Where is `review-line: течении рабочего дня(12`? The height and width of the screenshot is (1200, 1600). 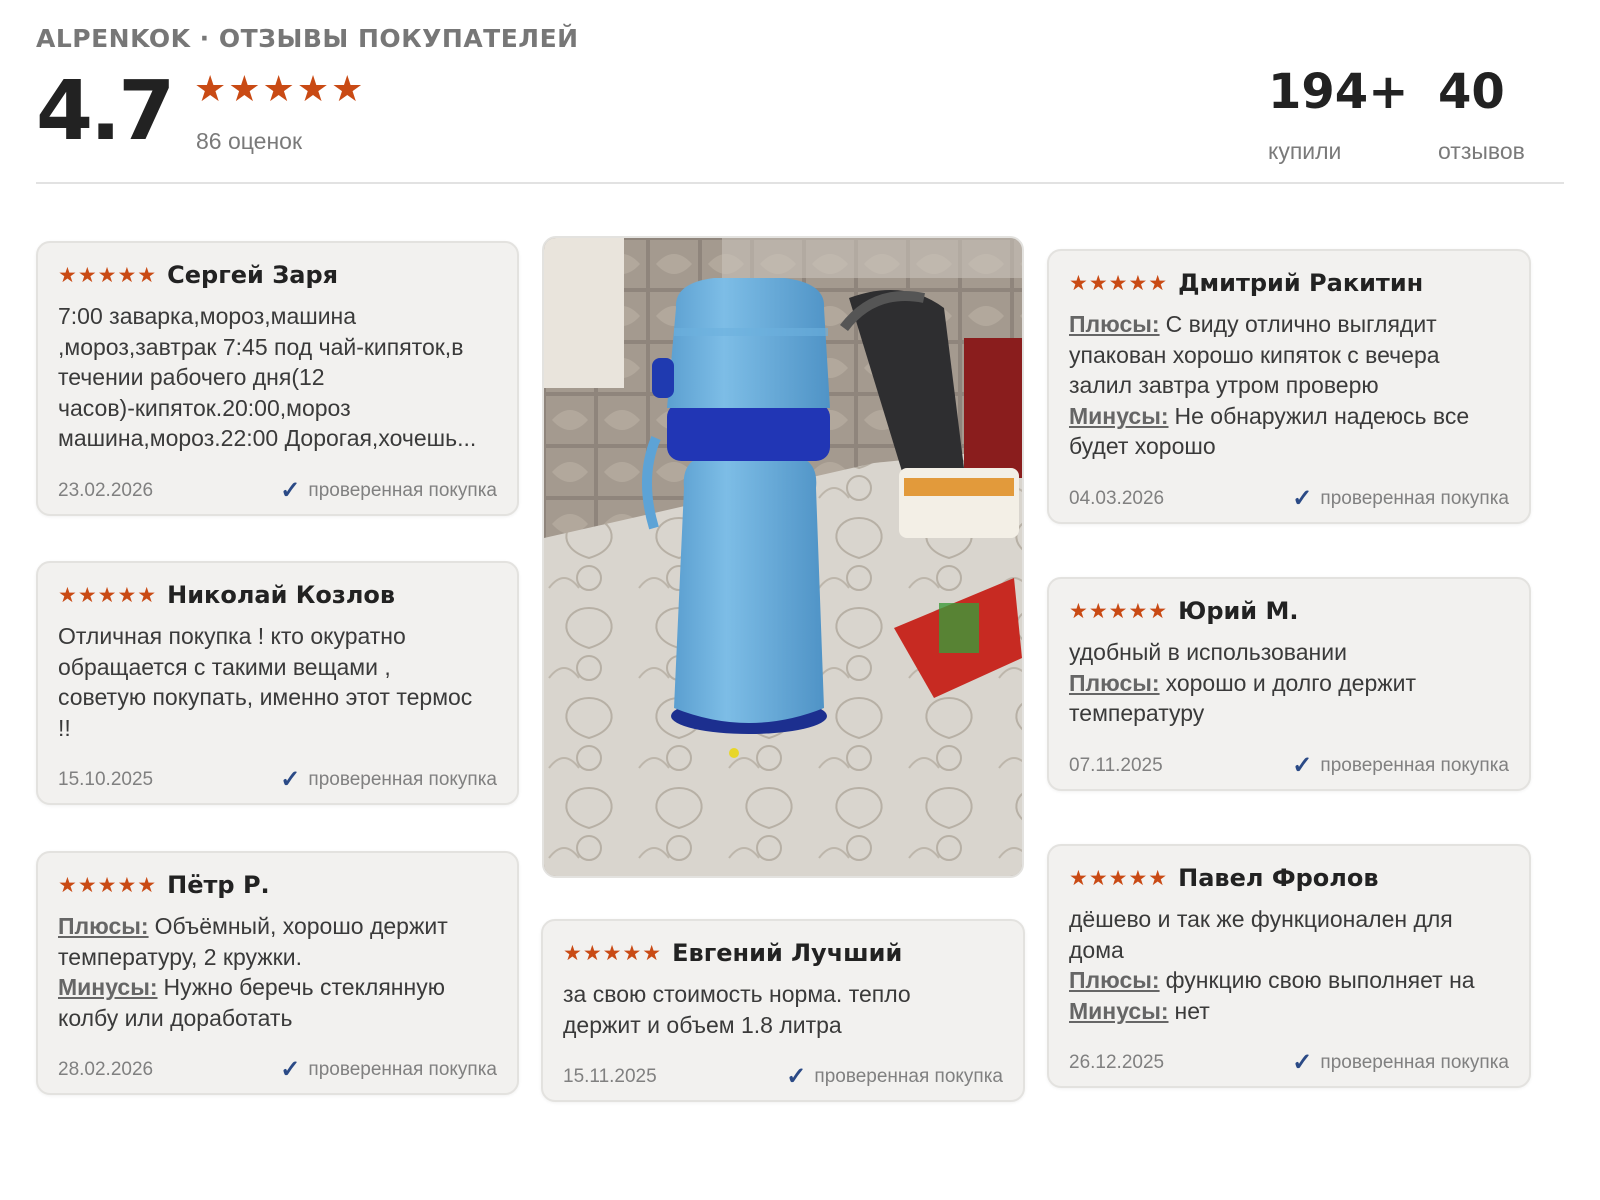
review-line: течении рабочего дня(12 is located at coordinates (191, 377).